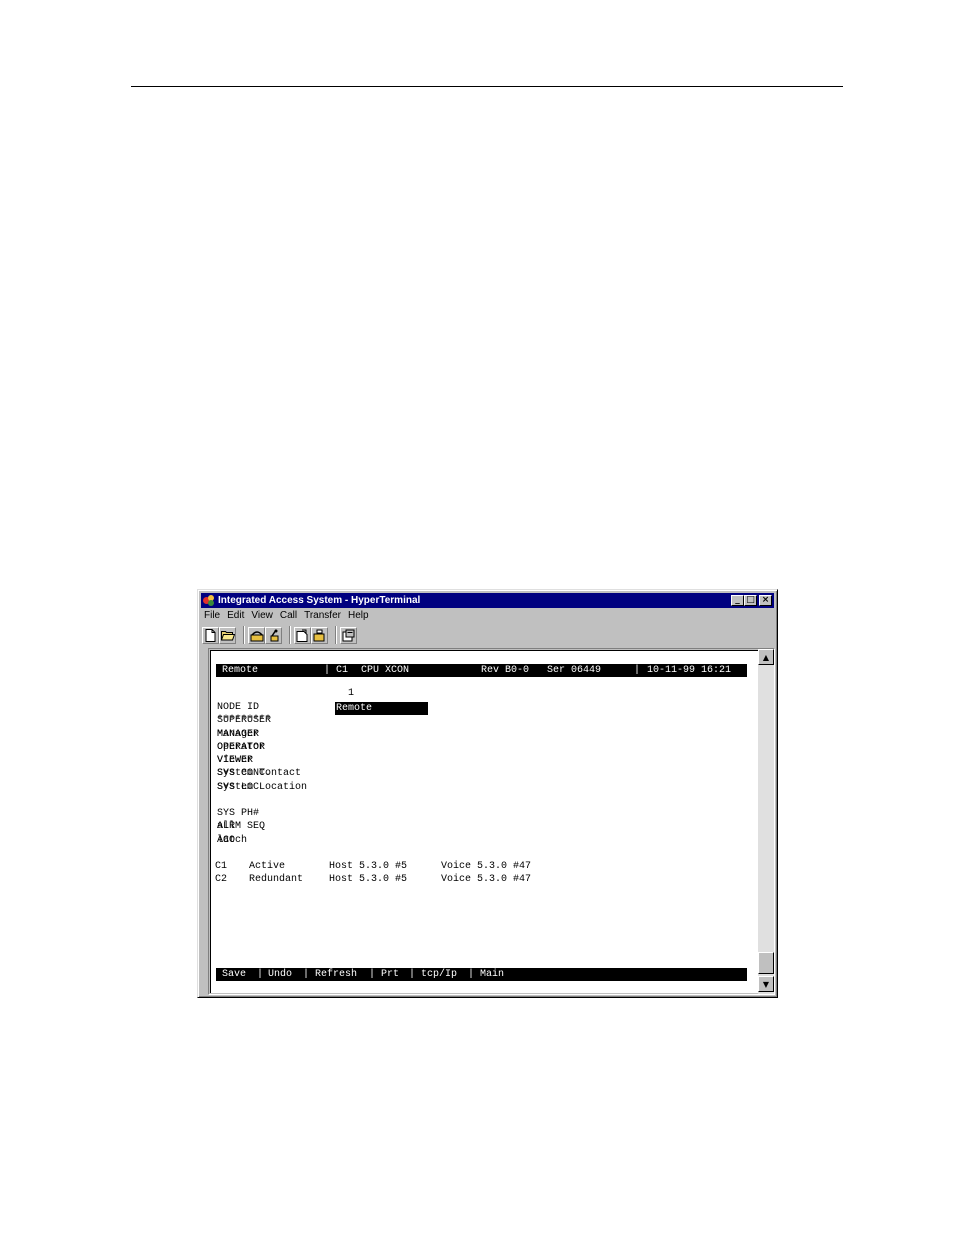 The height and width of the screenshot is (1235, 954). Describe the element at coordinates (276, 879) in the screenshot. I see `card-row-state: Redundant` at that location.